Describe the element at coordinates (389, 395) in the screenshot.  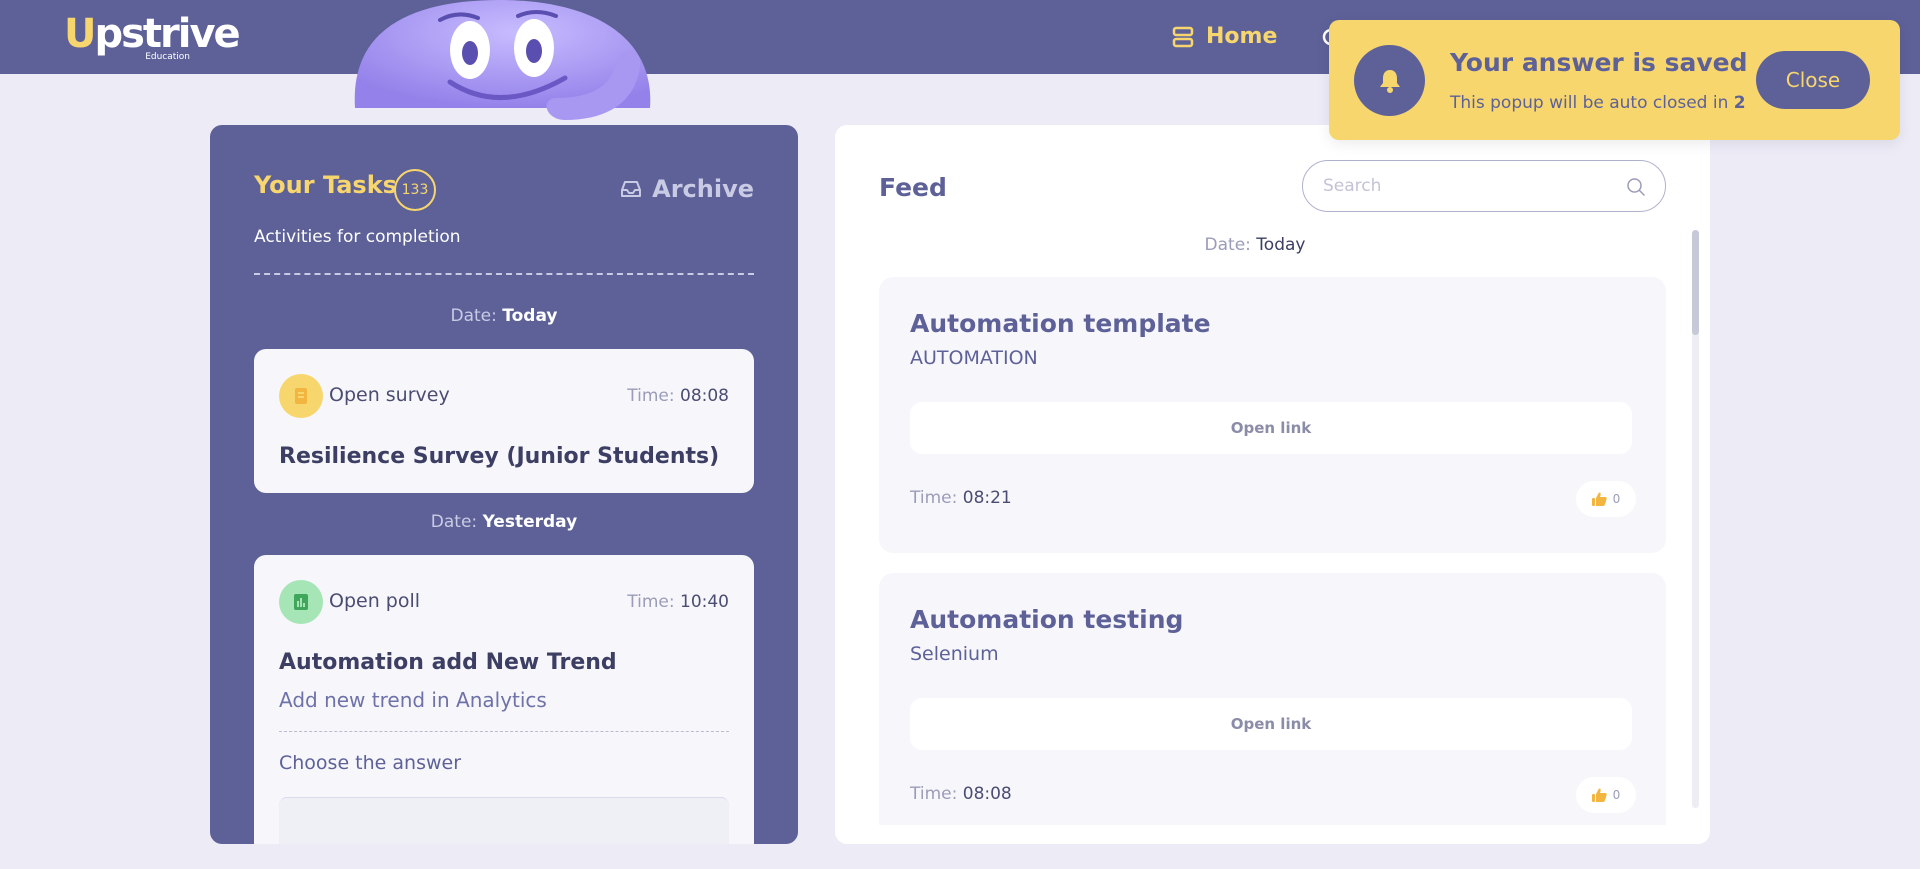
I see `task-type: Open survey` at that location.